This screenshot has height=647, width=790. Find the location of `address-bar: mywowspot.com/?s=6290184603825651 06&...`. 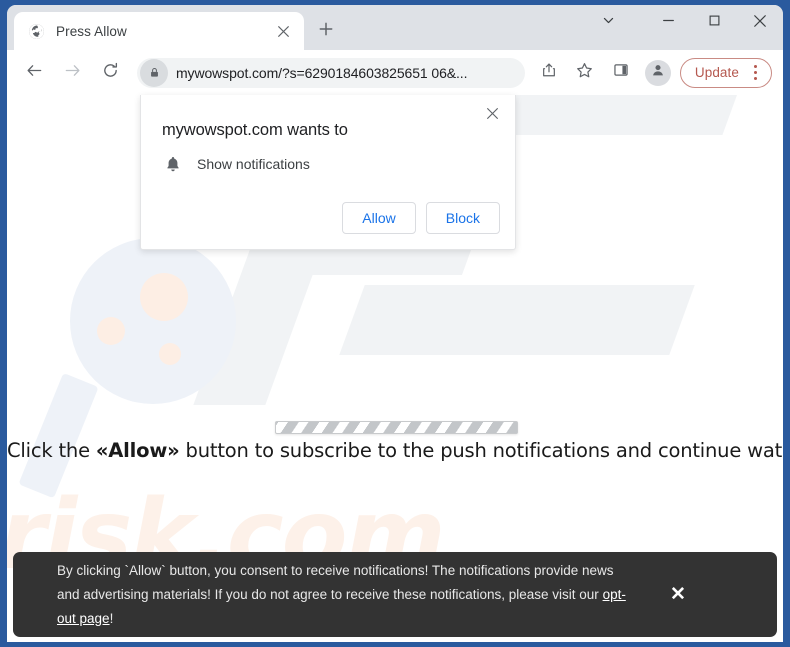

address-bar: mywowspot.com/?s=6290184603825651 06&... is located at coordinates (331, 72).